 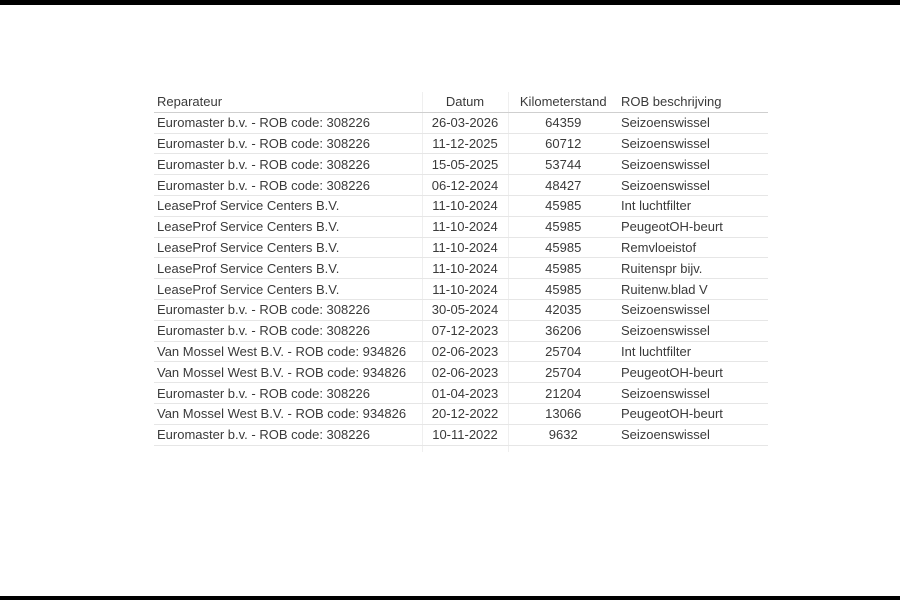 I want to click on cell-kilometerstand: 64359, so click(x=562, y=123).